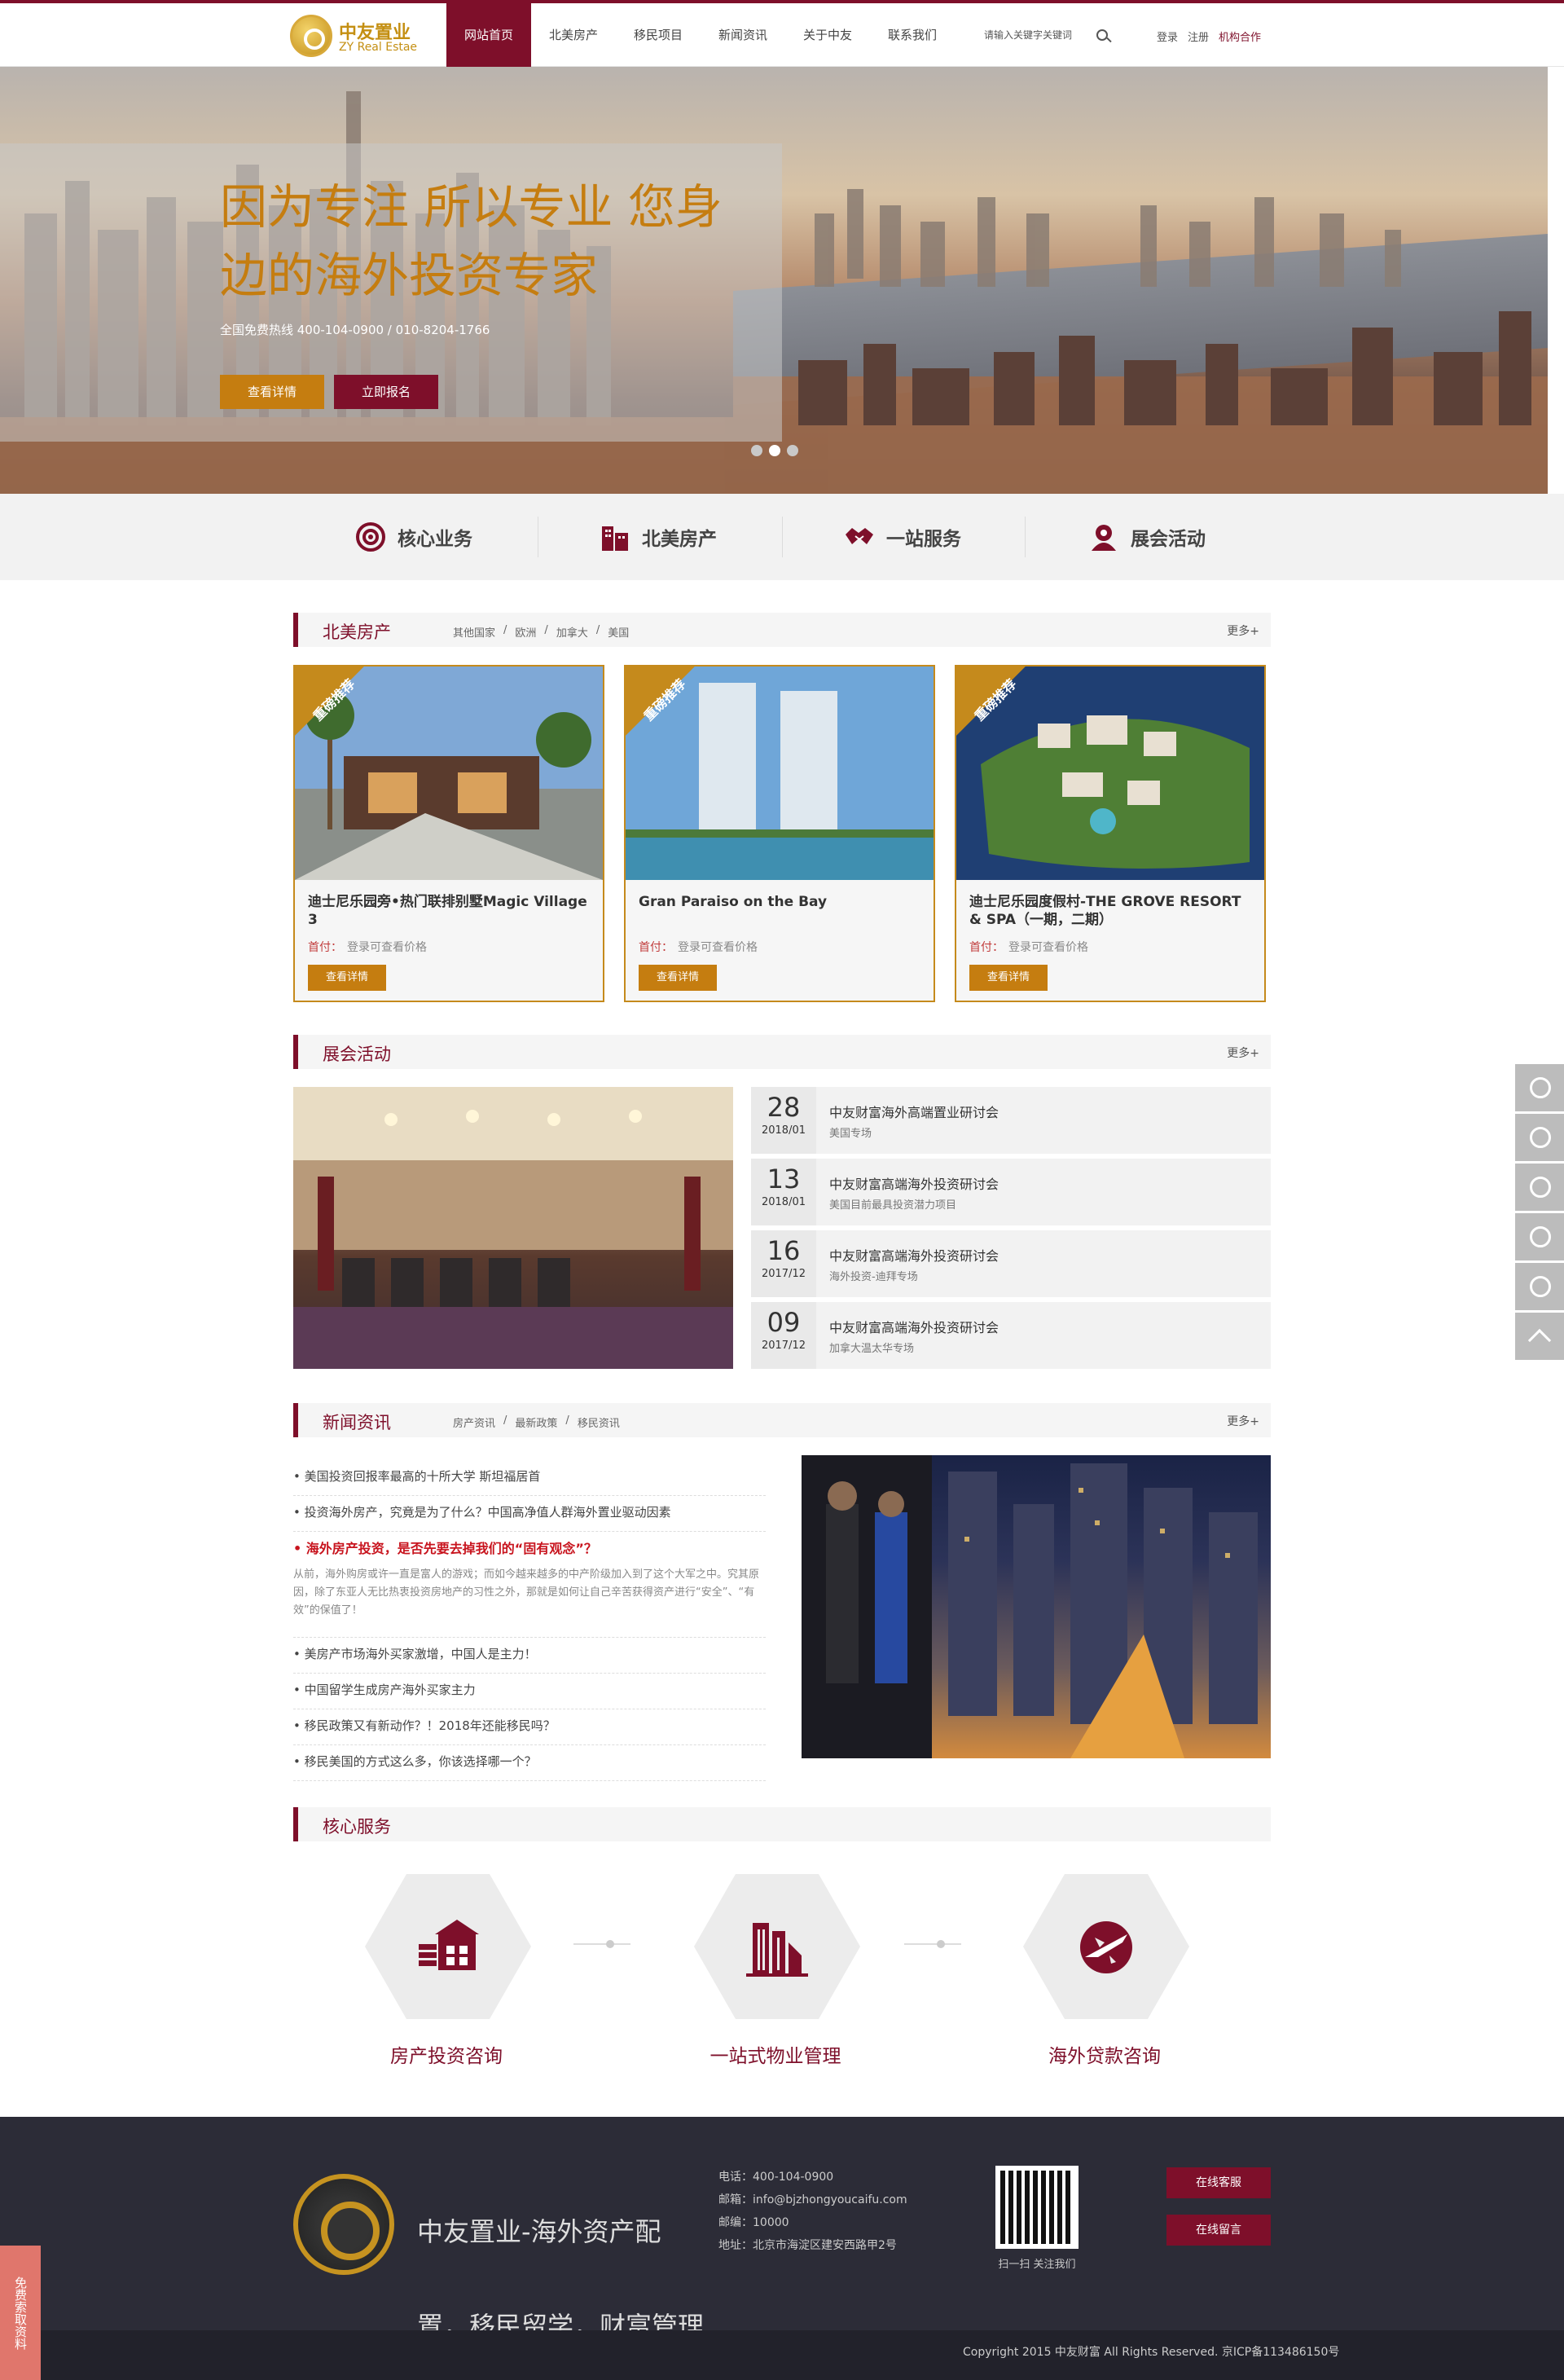  I want to click on service-item: 海外贷款咨询, so click(1106, 1971).